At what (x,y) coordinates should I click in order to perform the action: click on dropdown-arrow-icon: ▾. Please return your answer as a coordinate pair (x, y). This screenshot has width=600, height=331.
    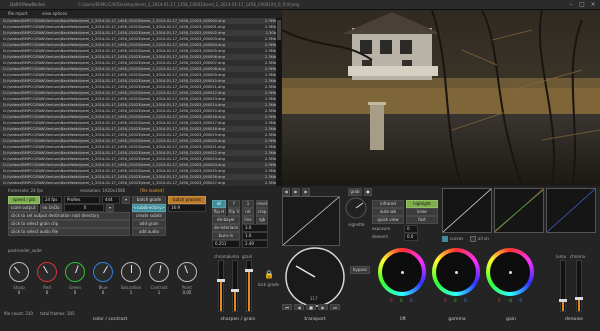
    Looking at the image, I should click on (126, 200).